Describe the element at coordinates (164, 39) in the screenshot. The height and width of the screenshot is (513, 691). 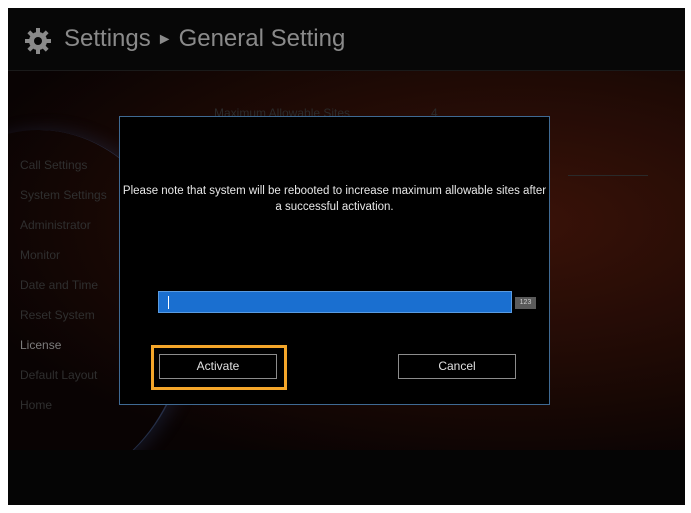
I see `breadcrumb-arrow-icon: ►` at that location.